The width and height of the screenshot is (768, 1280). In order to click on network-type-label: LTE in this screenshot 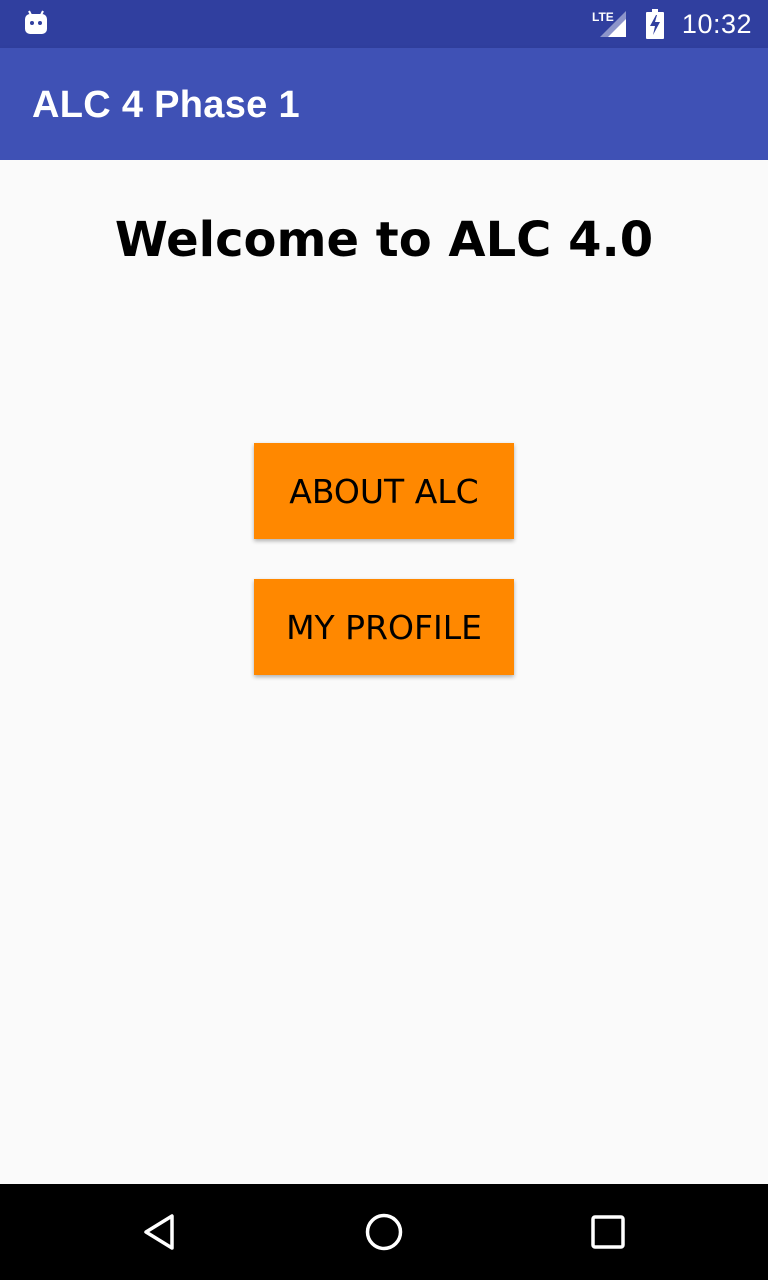, I will do `click(603, 17)`.